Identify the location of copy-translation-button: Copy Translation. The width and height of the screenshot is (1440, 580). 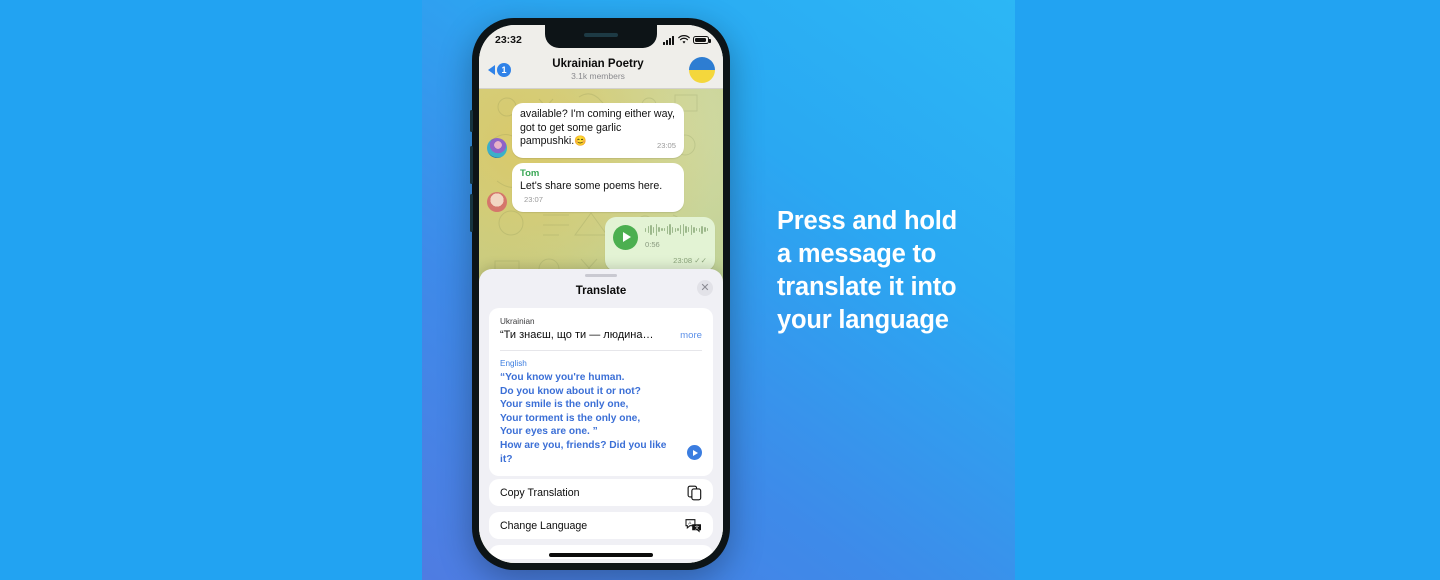
(601, 492).